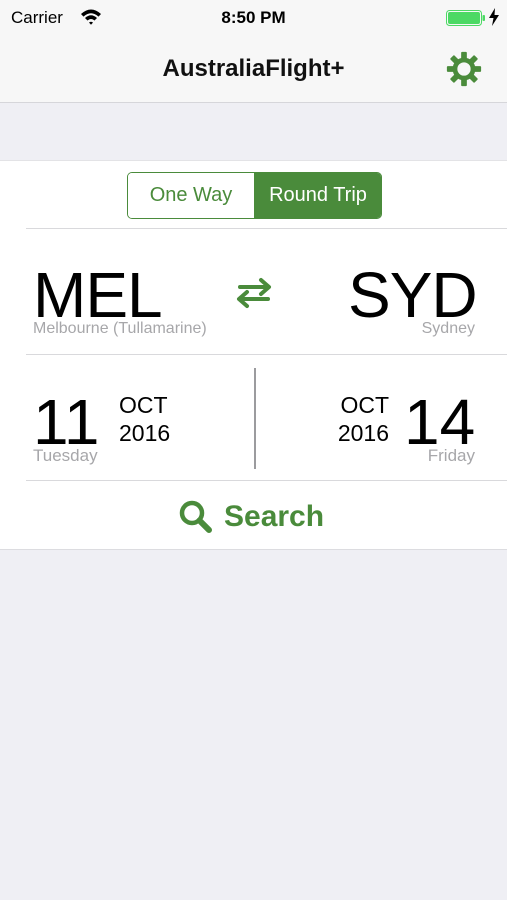 This screenshot has height=900, width=507. What do you see at coordinates (98, 295) in the screenshot?
I see `origin-code: MEL` at bounding box center [98, 295].